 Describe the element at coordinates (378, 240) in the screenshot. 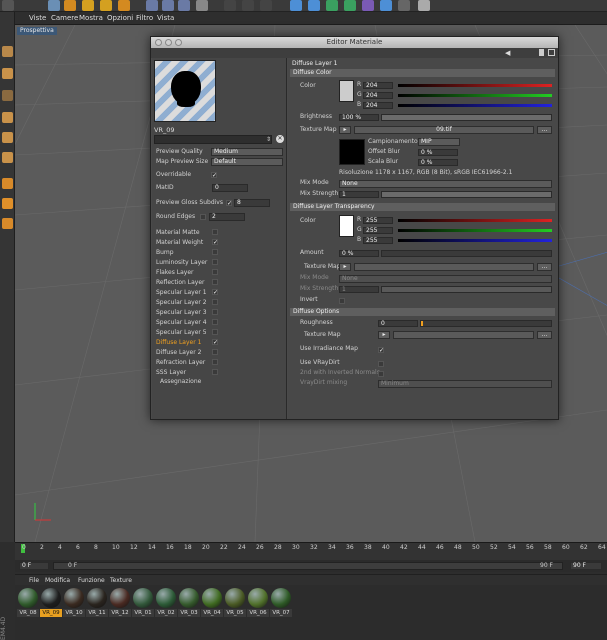

I see `transparency-b-field: 255` at that location.